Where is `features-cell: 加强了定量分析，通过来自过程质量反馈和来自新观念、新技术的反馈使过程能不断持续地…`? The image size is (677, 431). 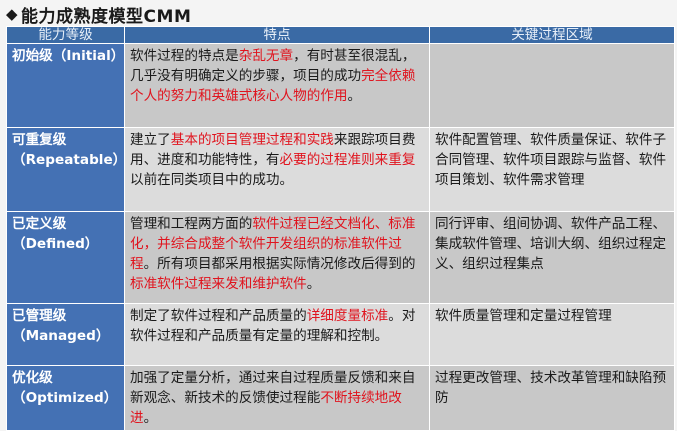
features-cell: 加强了定量分析，通过来自过程质量反馈和来自新观念、新技术的反馈使过程能不断持续地… is located at coordinates (277, 398).